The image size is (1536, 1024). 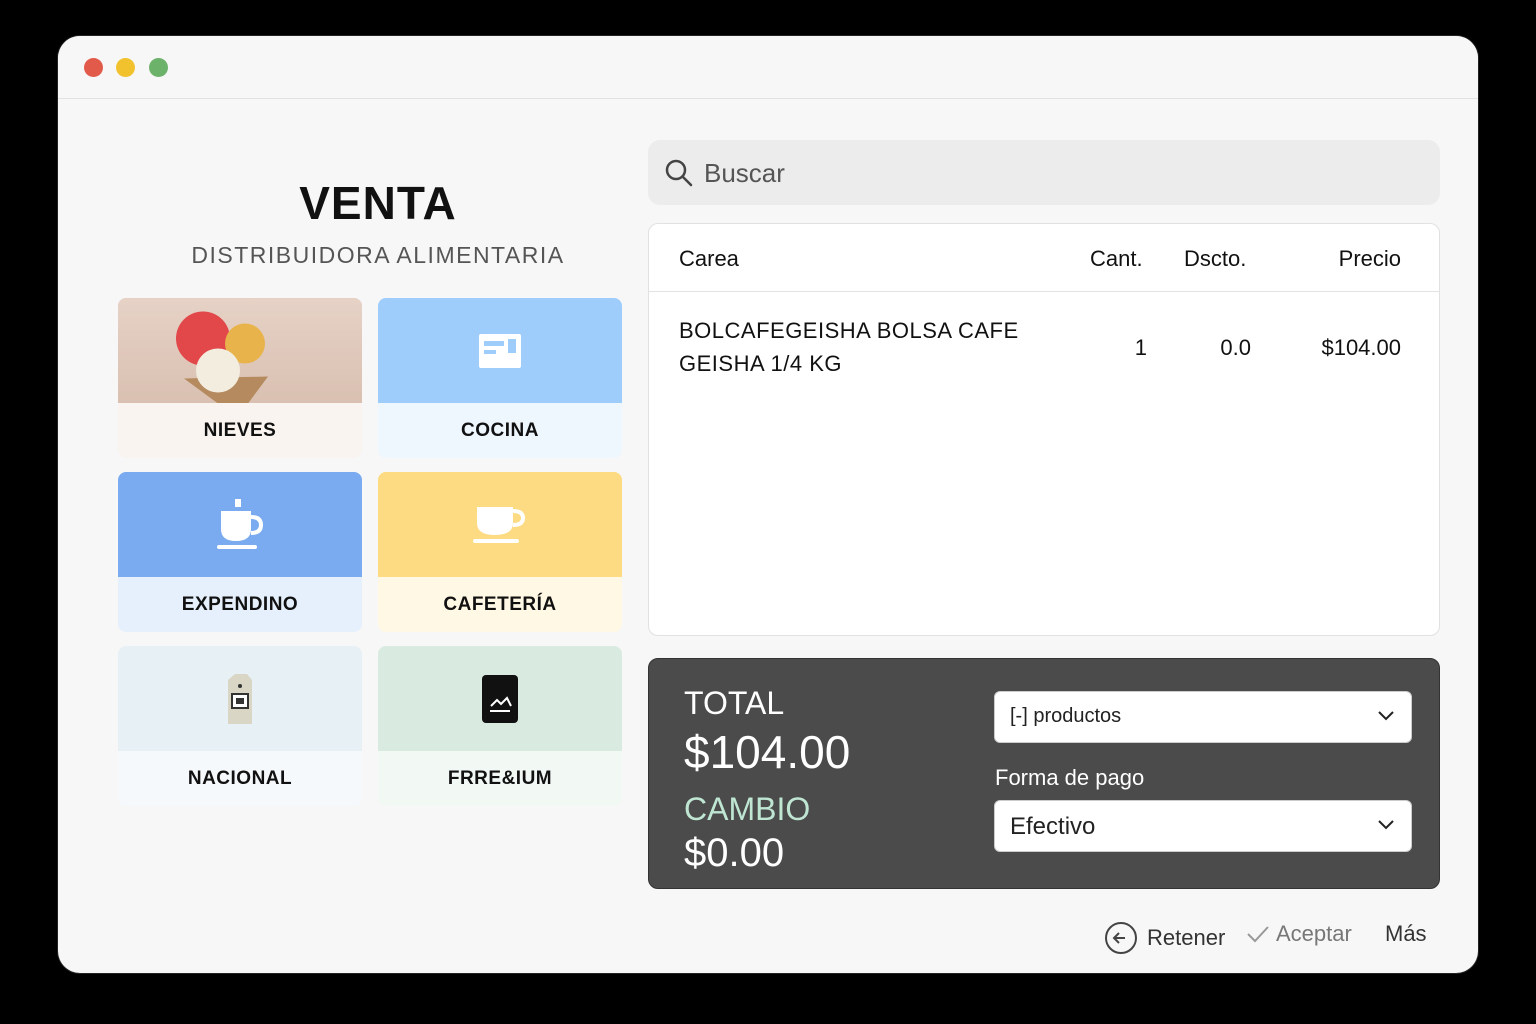 What do you see at coordinates (1121, 938) in the screenshot?
I see `arrow-left-circle-icon` at bounding box center [1121, 938].